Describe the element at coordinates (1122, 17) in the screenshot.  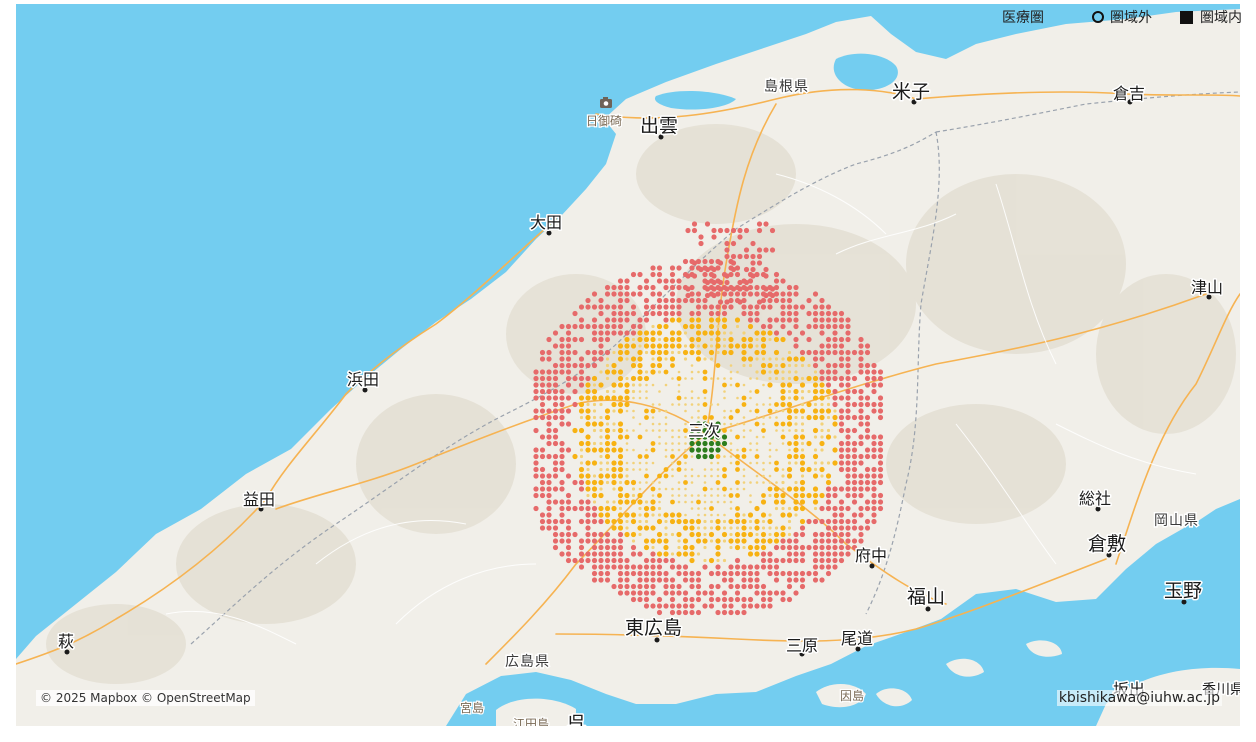
I see `legend-item-outside: 圏域外` at that location.